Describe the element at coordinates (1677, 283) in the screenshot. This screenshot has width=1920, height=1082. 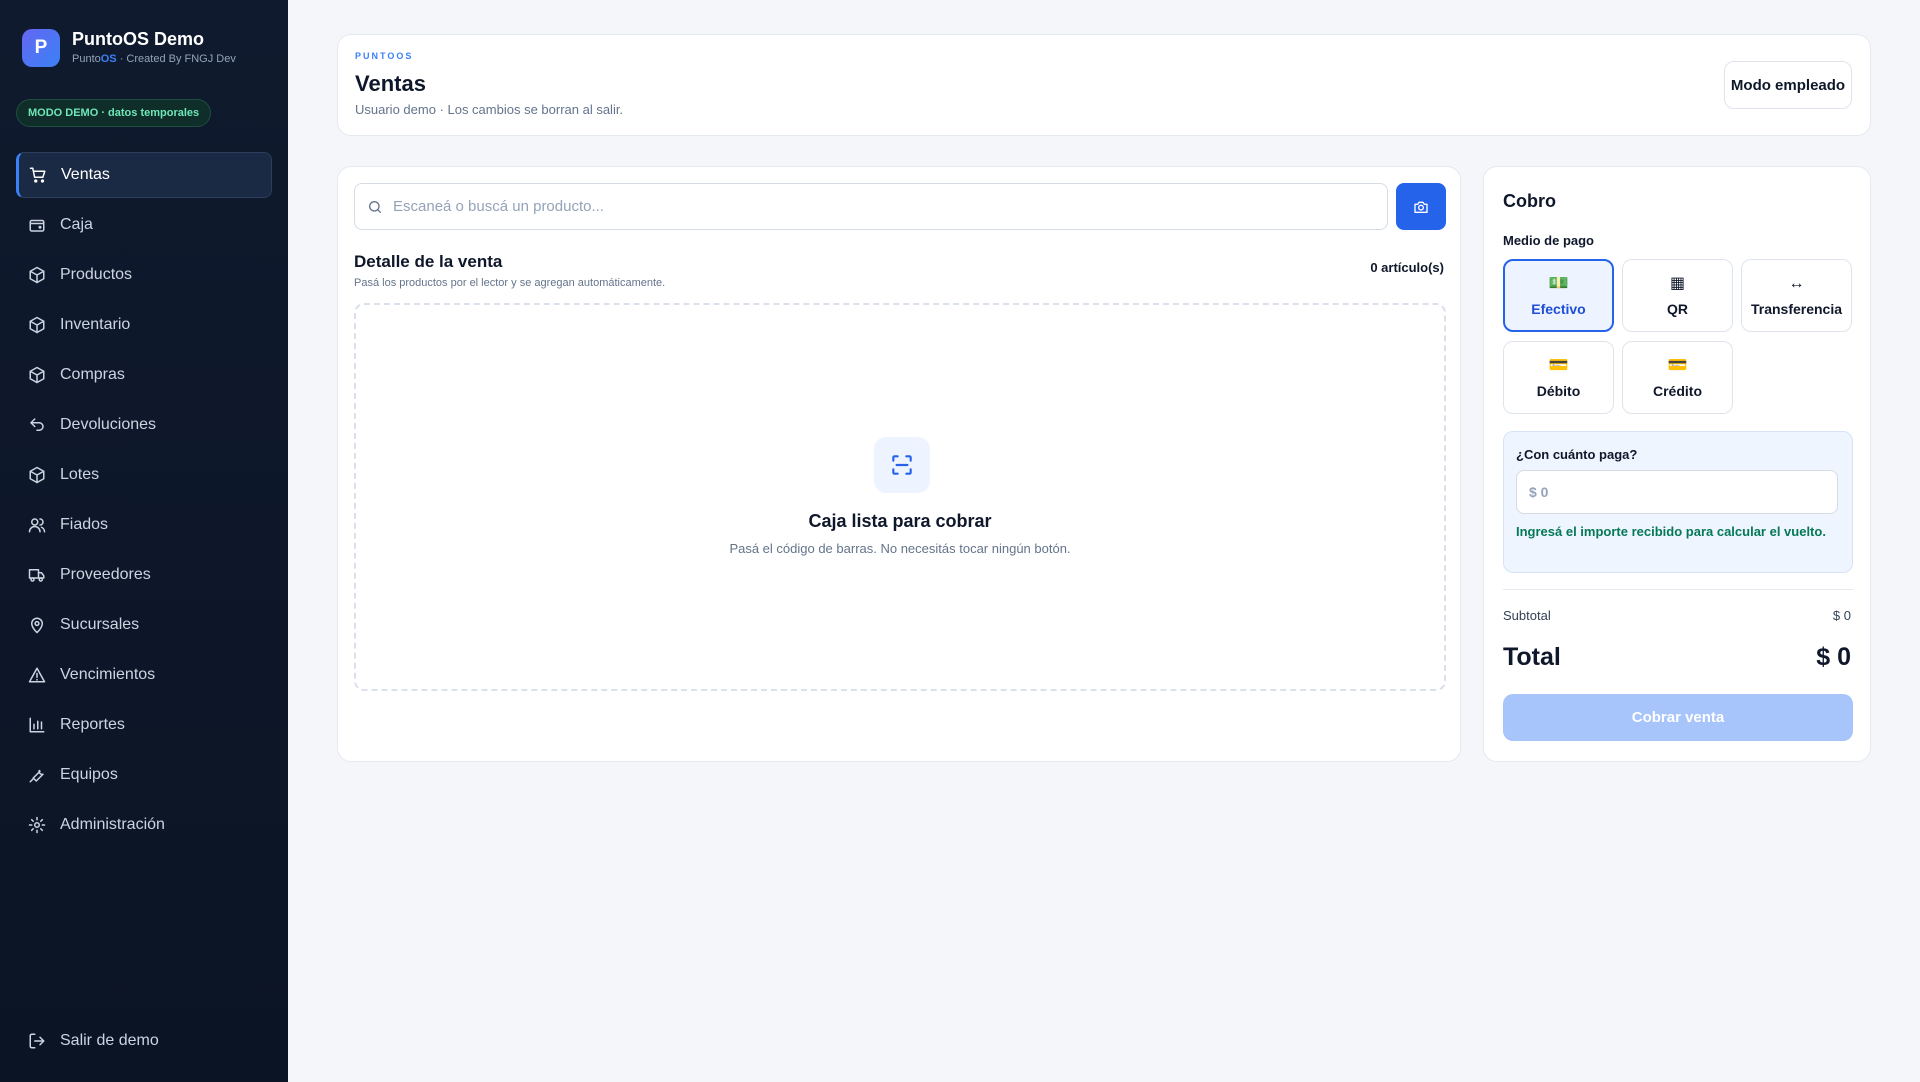
I see `qr-icon: ▦` at that location.